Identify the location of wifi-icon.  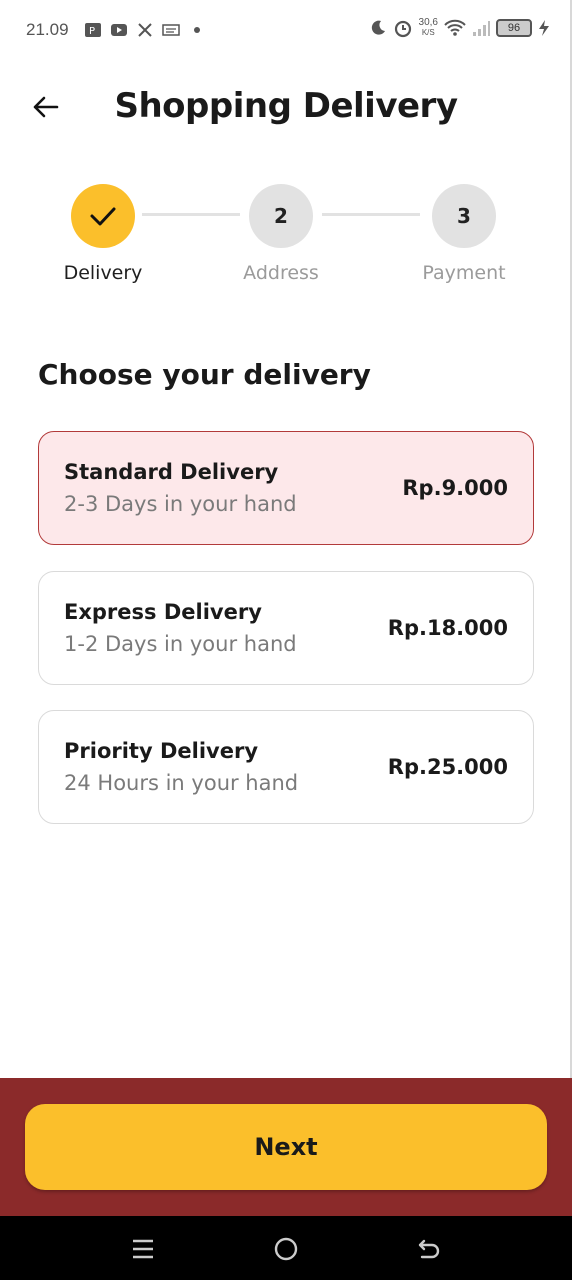
(455, 27).